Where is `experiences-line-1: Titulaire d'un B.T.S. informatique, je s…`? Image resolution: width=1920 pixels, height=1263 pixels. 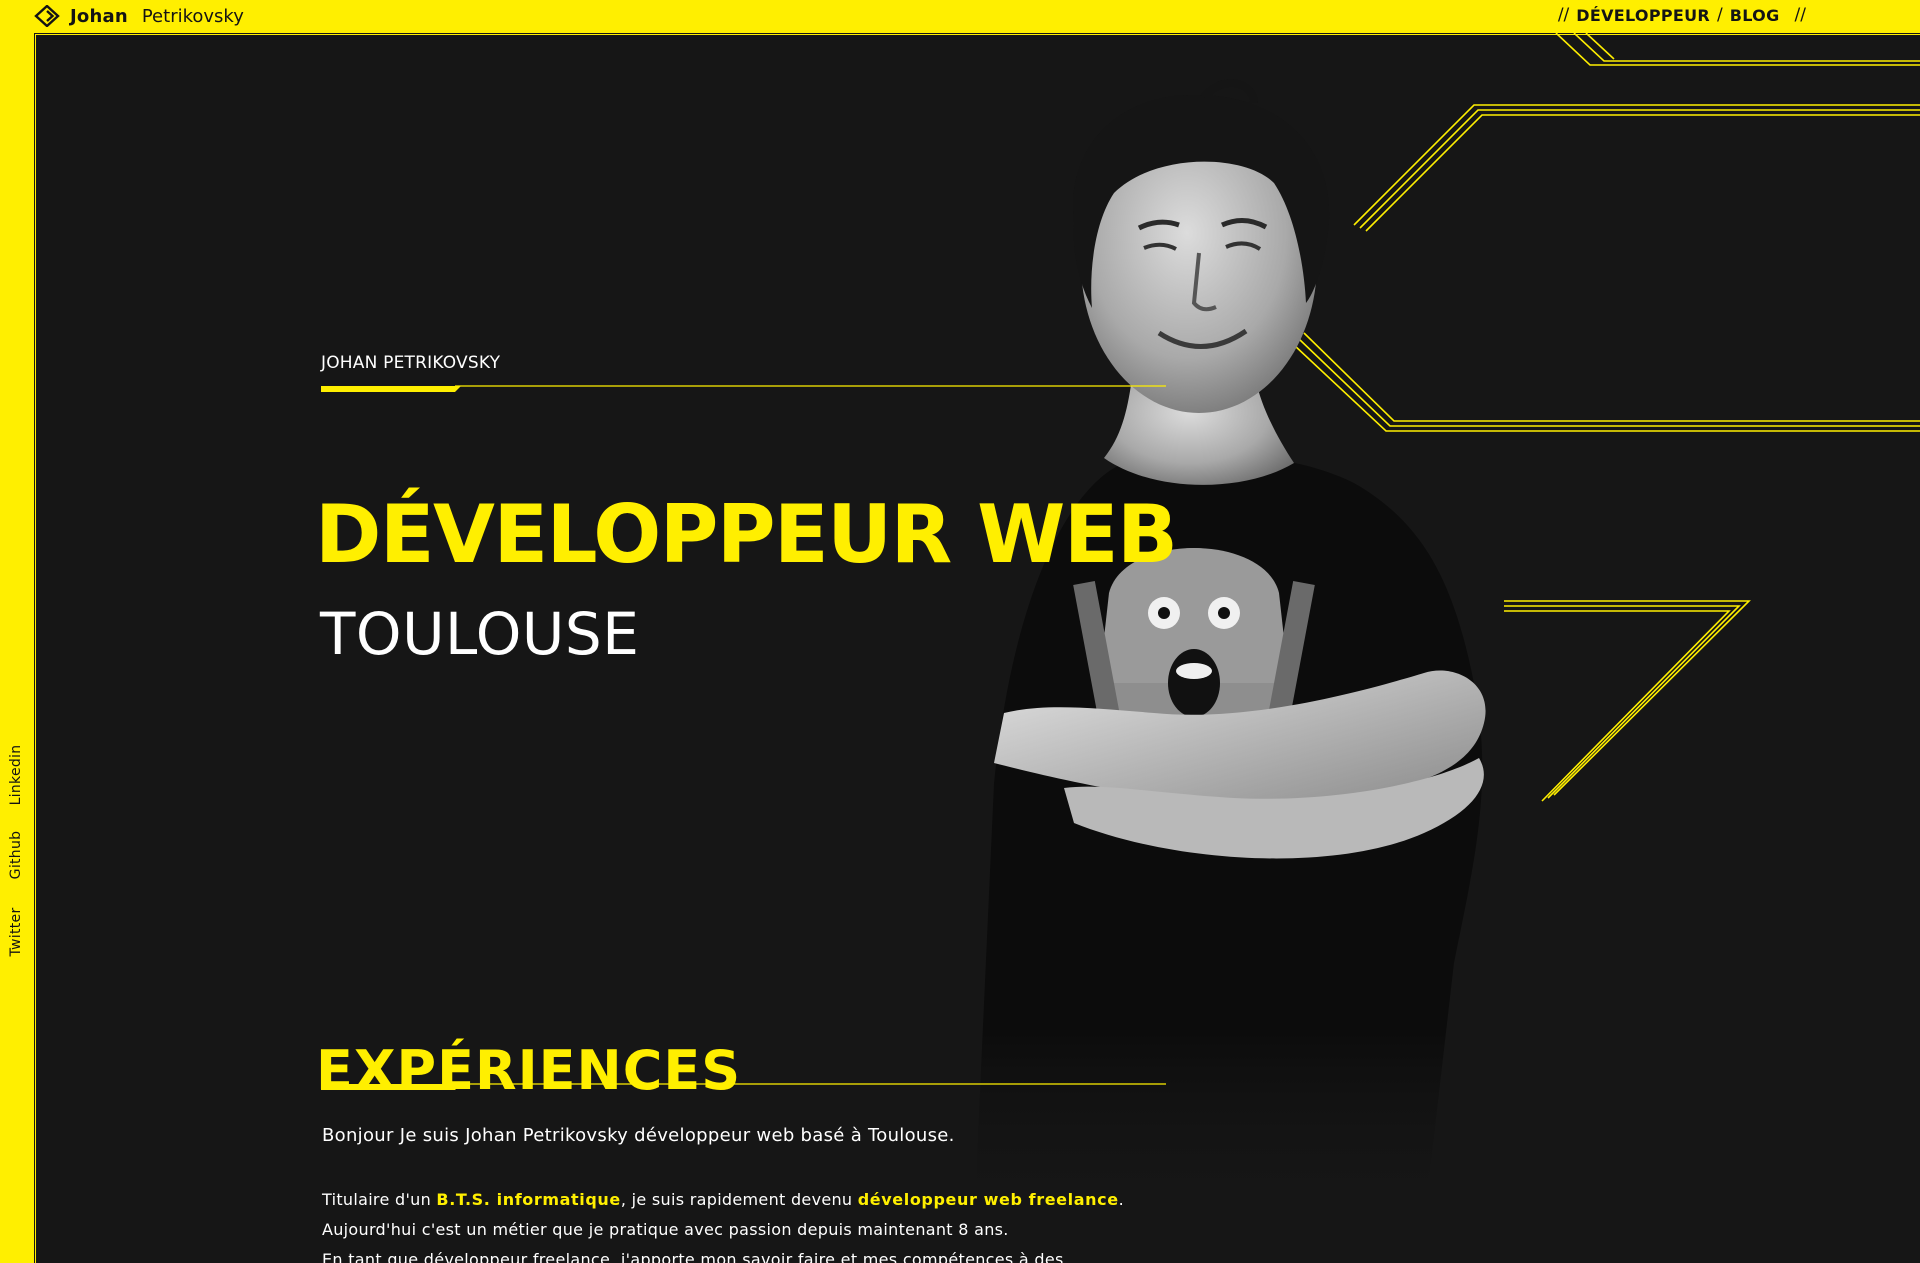
experiences-line-1: Titulaire d'un B.T.S. informatique, je s… is located at coordinates (732, 1200).